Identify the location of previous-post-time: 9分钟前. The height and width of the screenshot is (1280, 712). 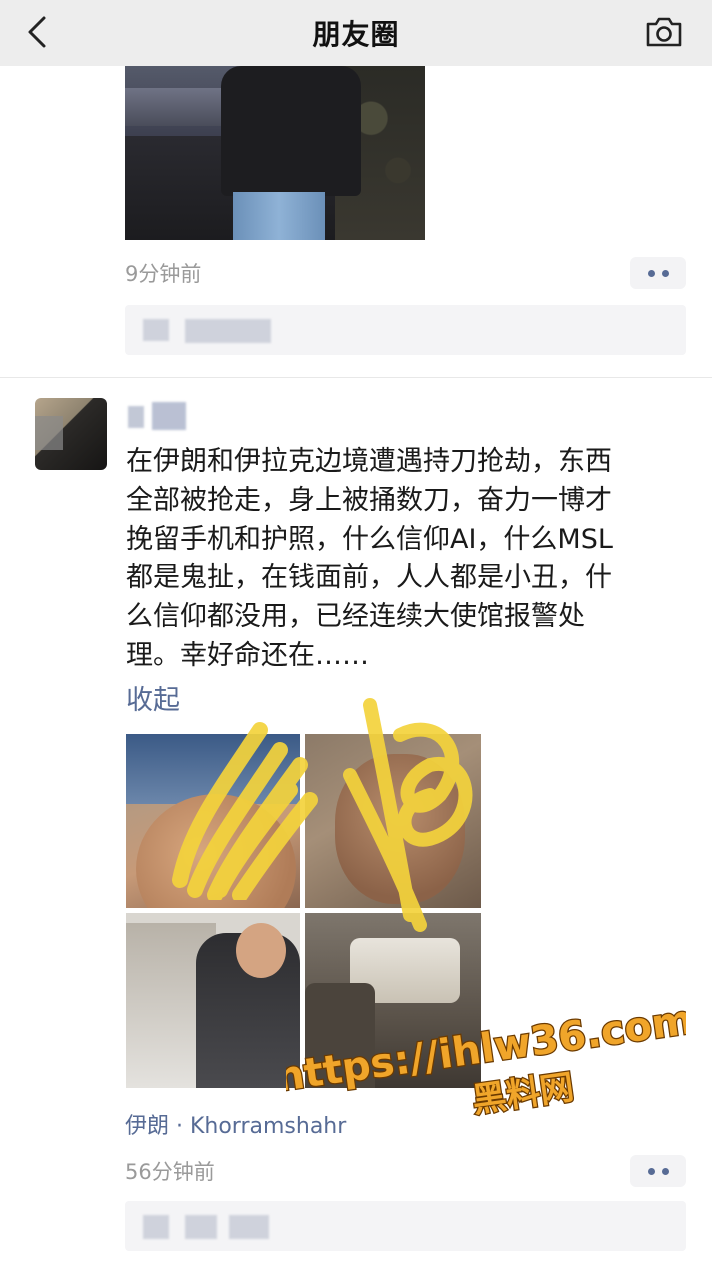
(163, 274).